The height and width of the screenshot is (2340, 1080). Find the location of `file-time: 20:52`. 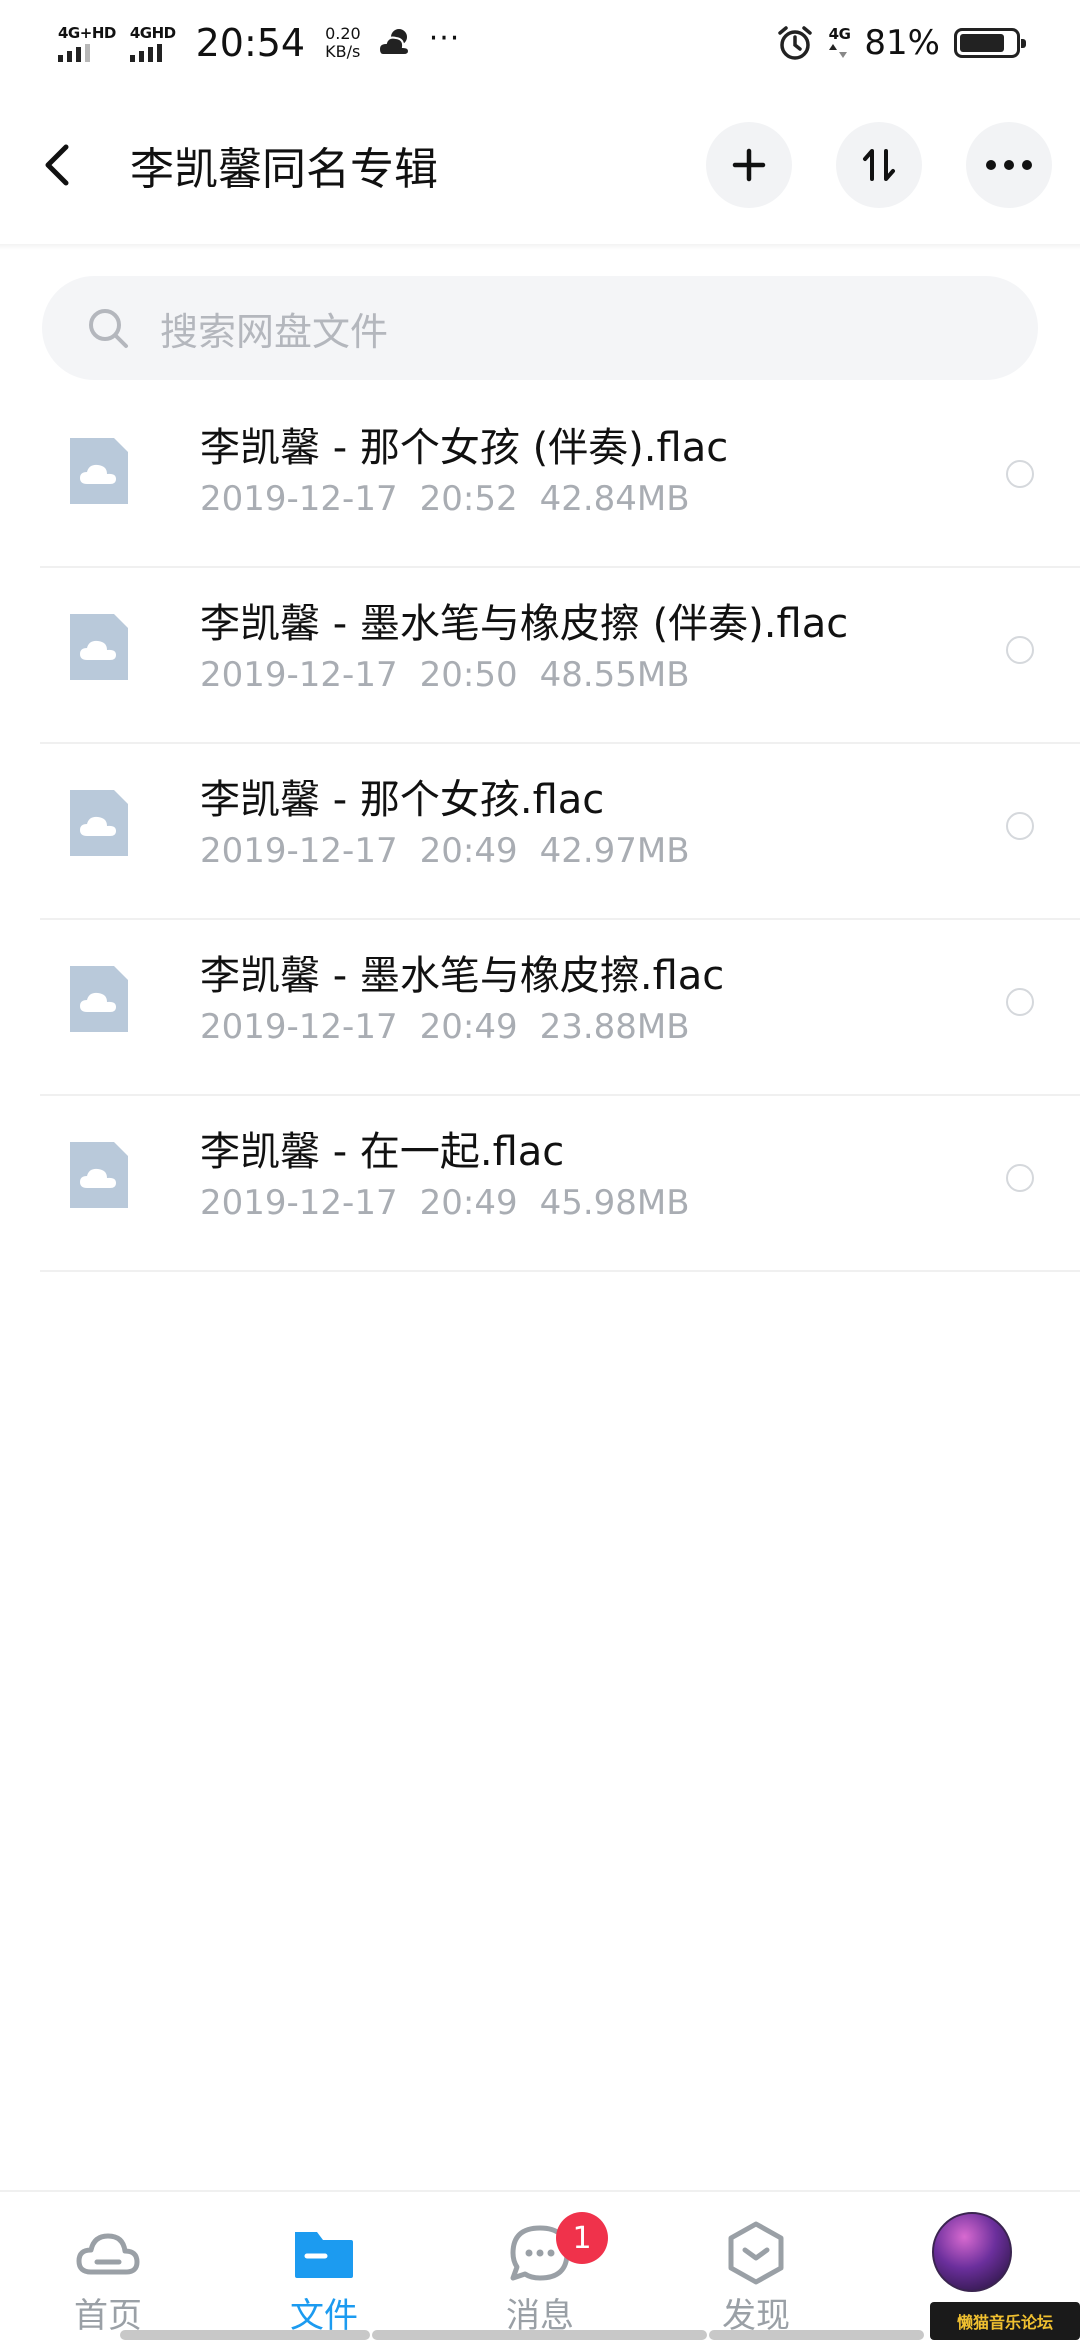

file-time: 20:52 is located at coordinates (468, 499).